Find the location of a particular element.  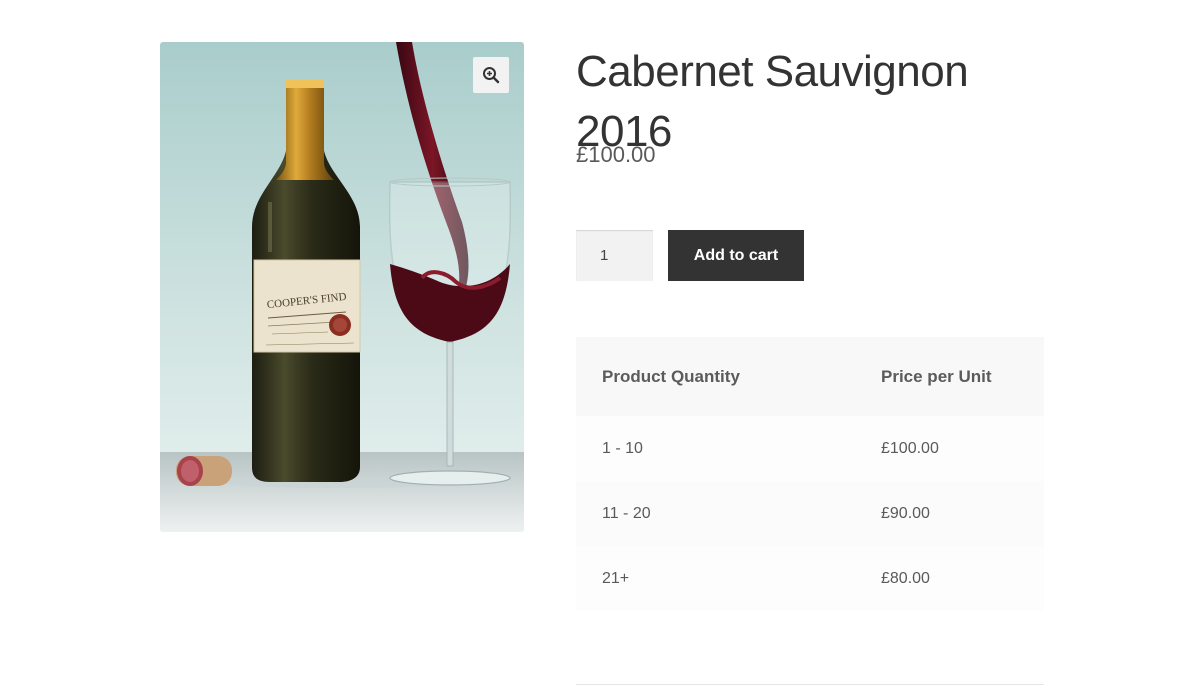

section-divider is located at coordinates (810, 684).